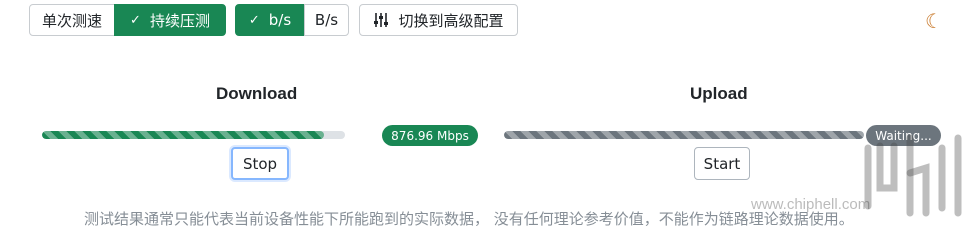 The width and height of the screenshot is (979, 241). I want to click on advanced-config-button: 切换到高级配置, so click(438, 20).